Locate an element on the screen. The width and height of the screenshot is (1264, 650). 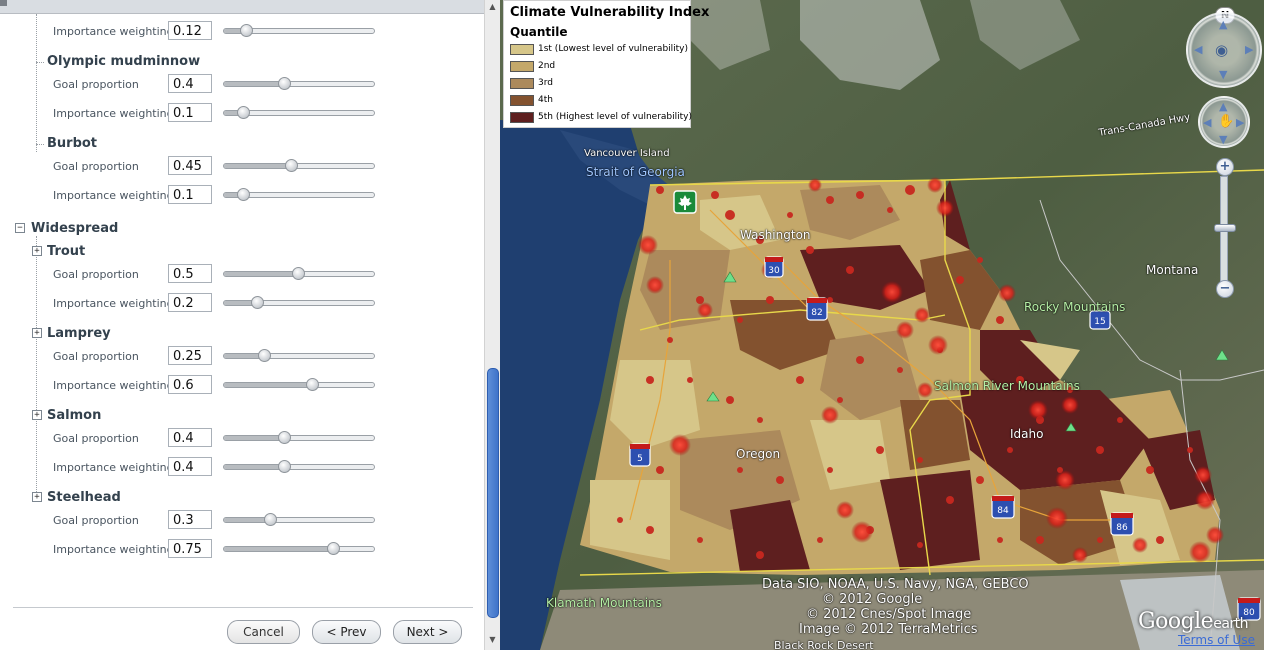
param-value-input: 0.2 is located at coordinates (190, 302).